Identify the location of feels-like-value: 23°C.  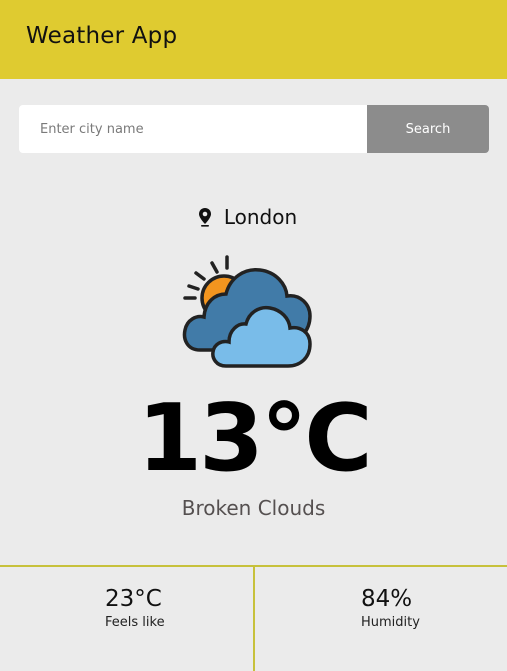
(133, 599).